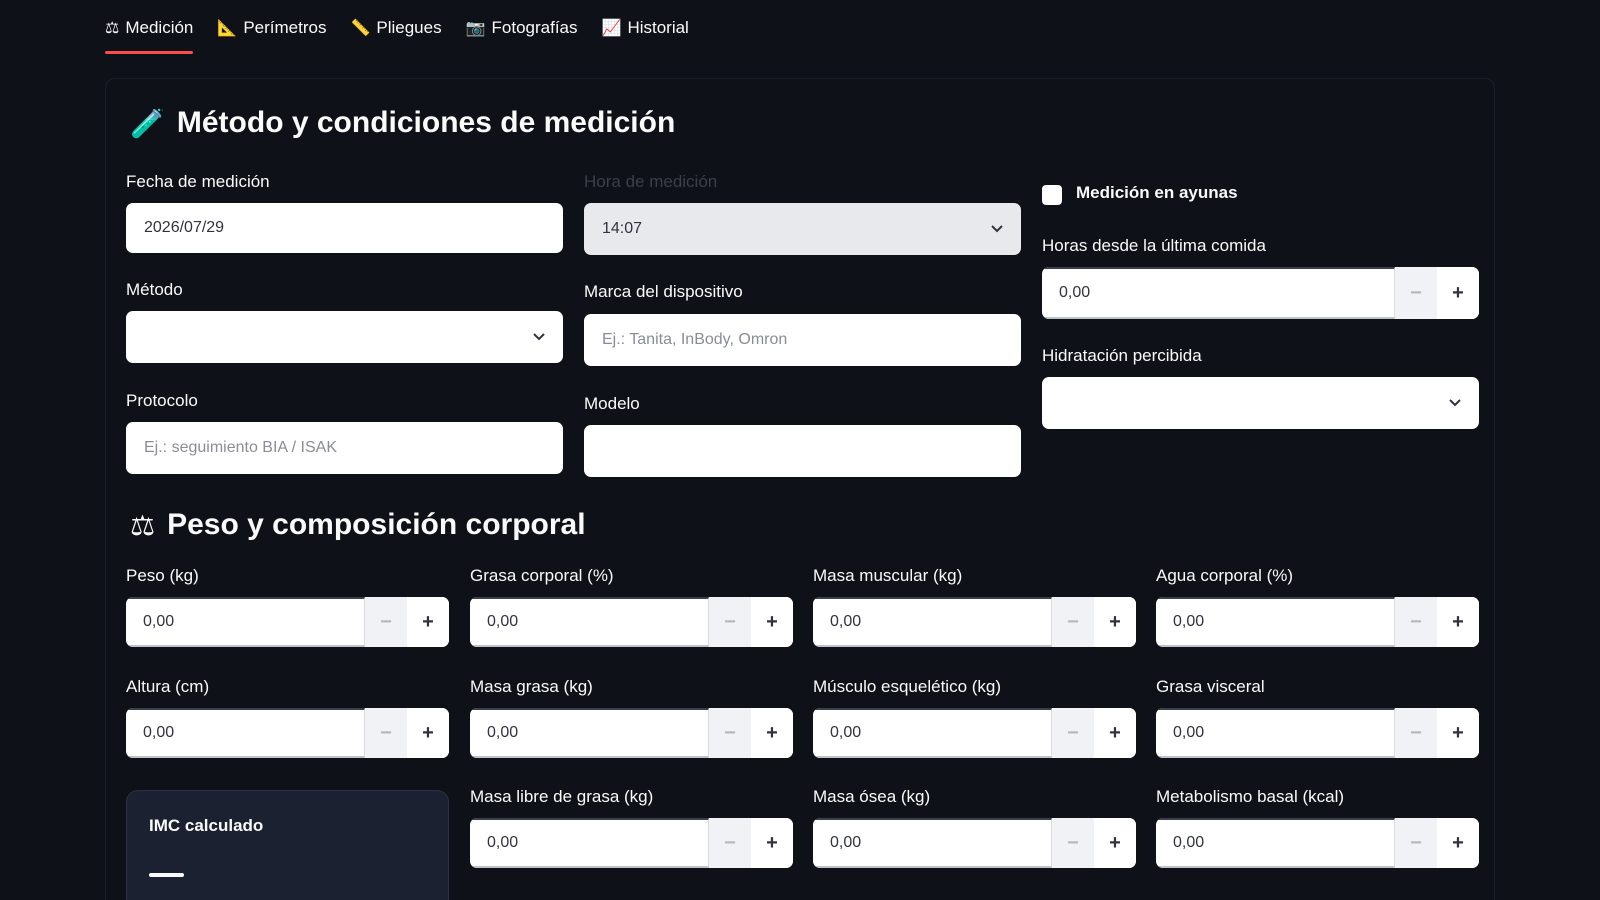  What do you see at coordinates (1122, 355) in the screenshot?
I see `hidratacion-label: Hidratación percibida` at bounding box center [1122, 355].